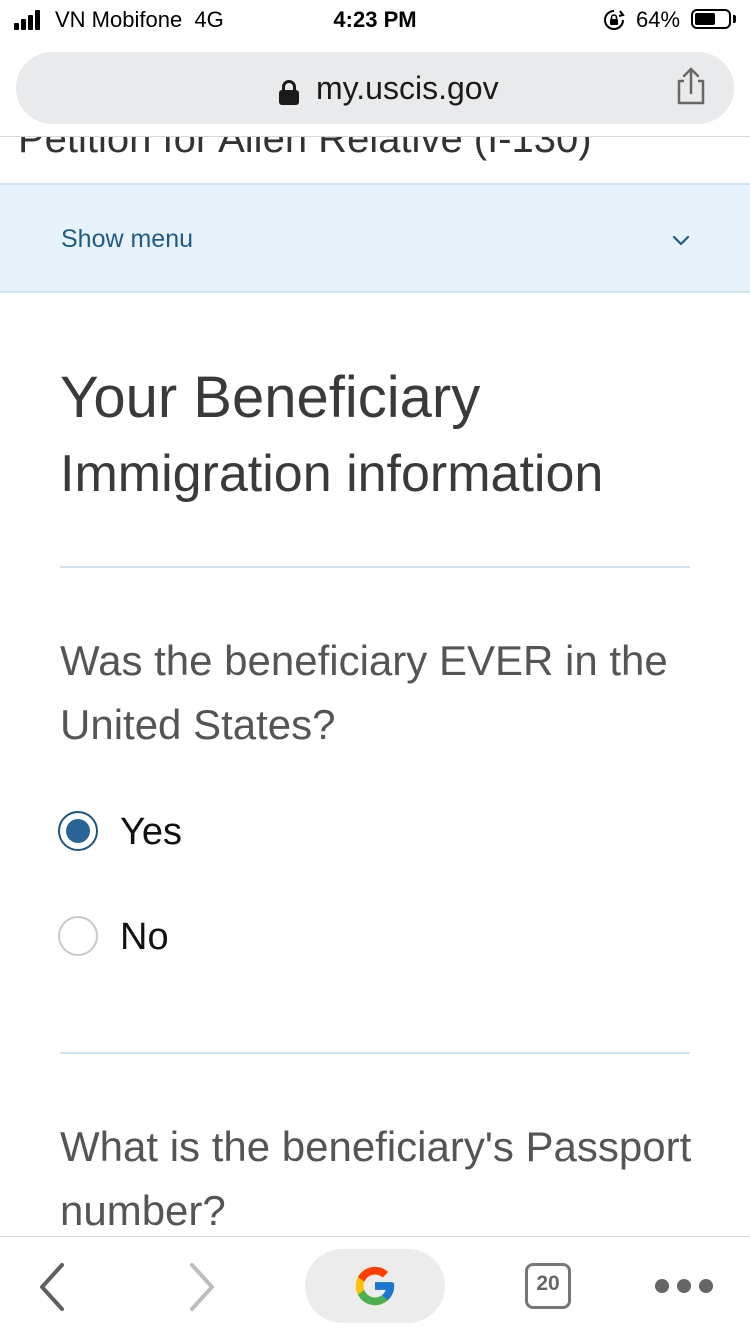  I want to click on url-text: my.uscis.gov, so click(407, 88).